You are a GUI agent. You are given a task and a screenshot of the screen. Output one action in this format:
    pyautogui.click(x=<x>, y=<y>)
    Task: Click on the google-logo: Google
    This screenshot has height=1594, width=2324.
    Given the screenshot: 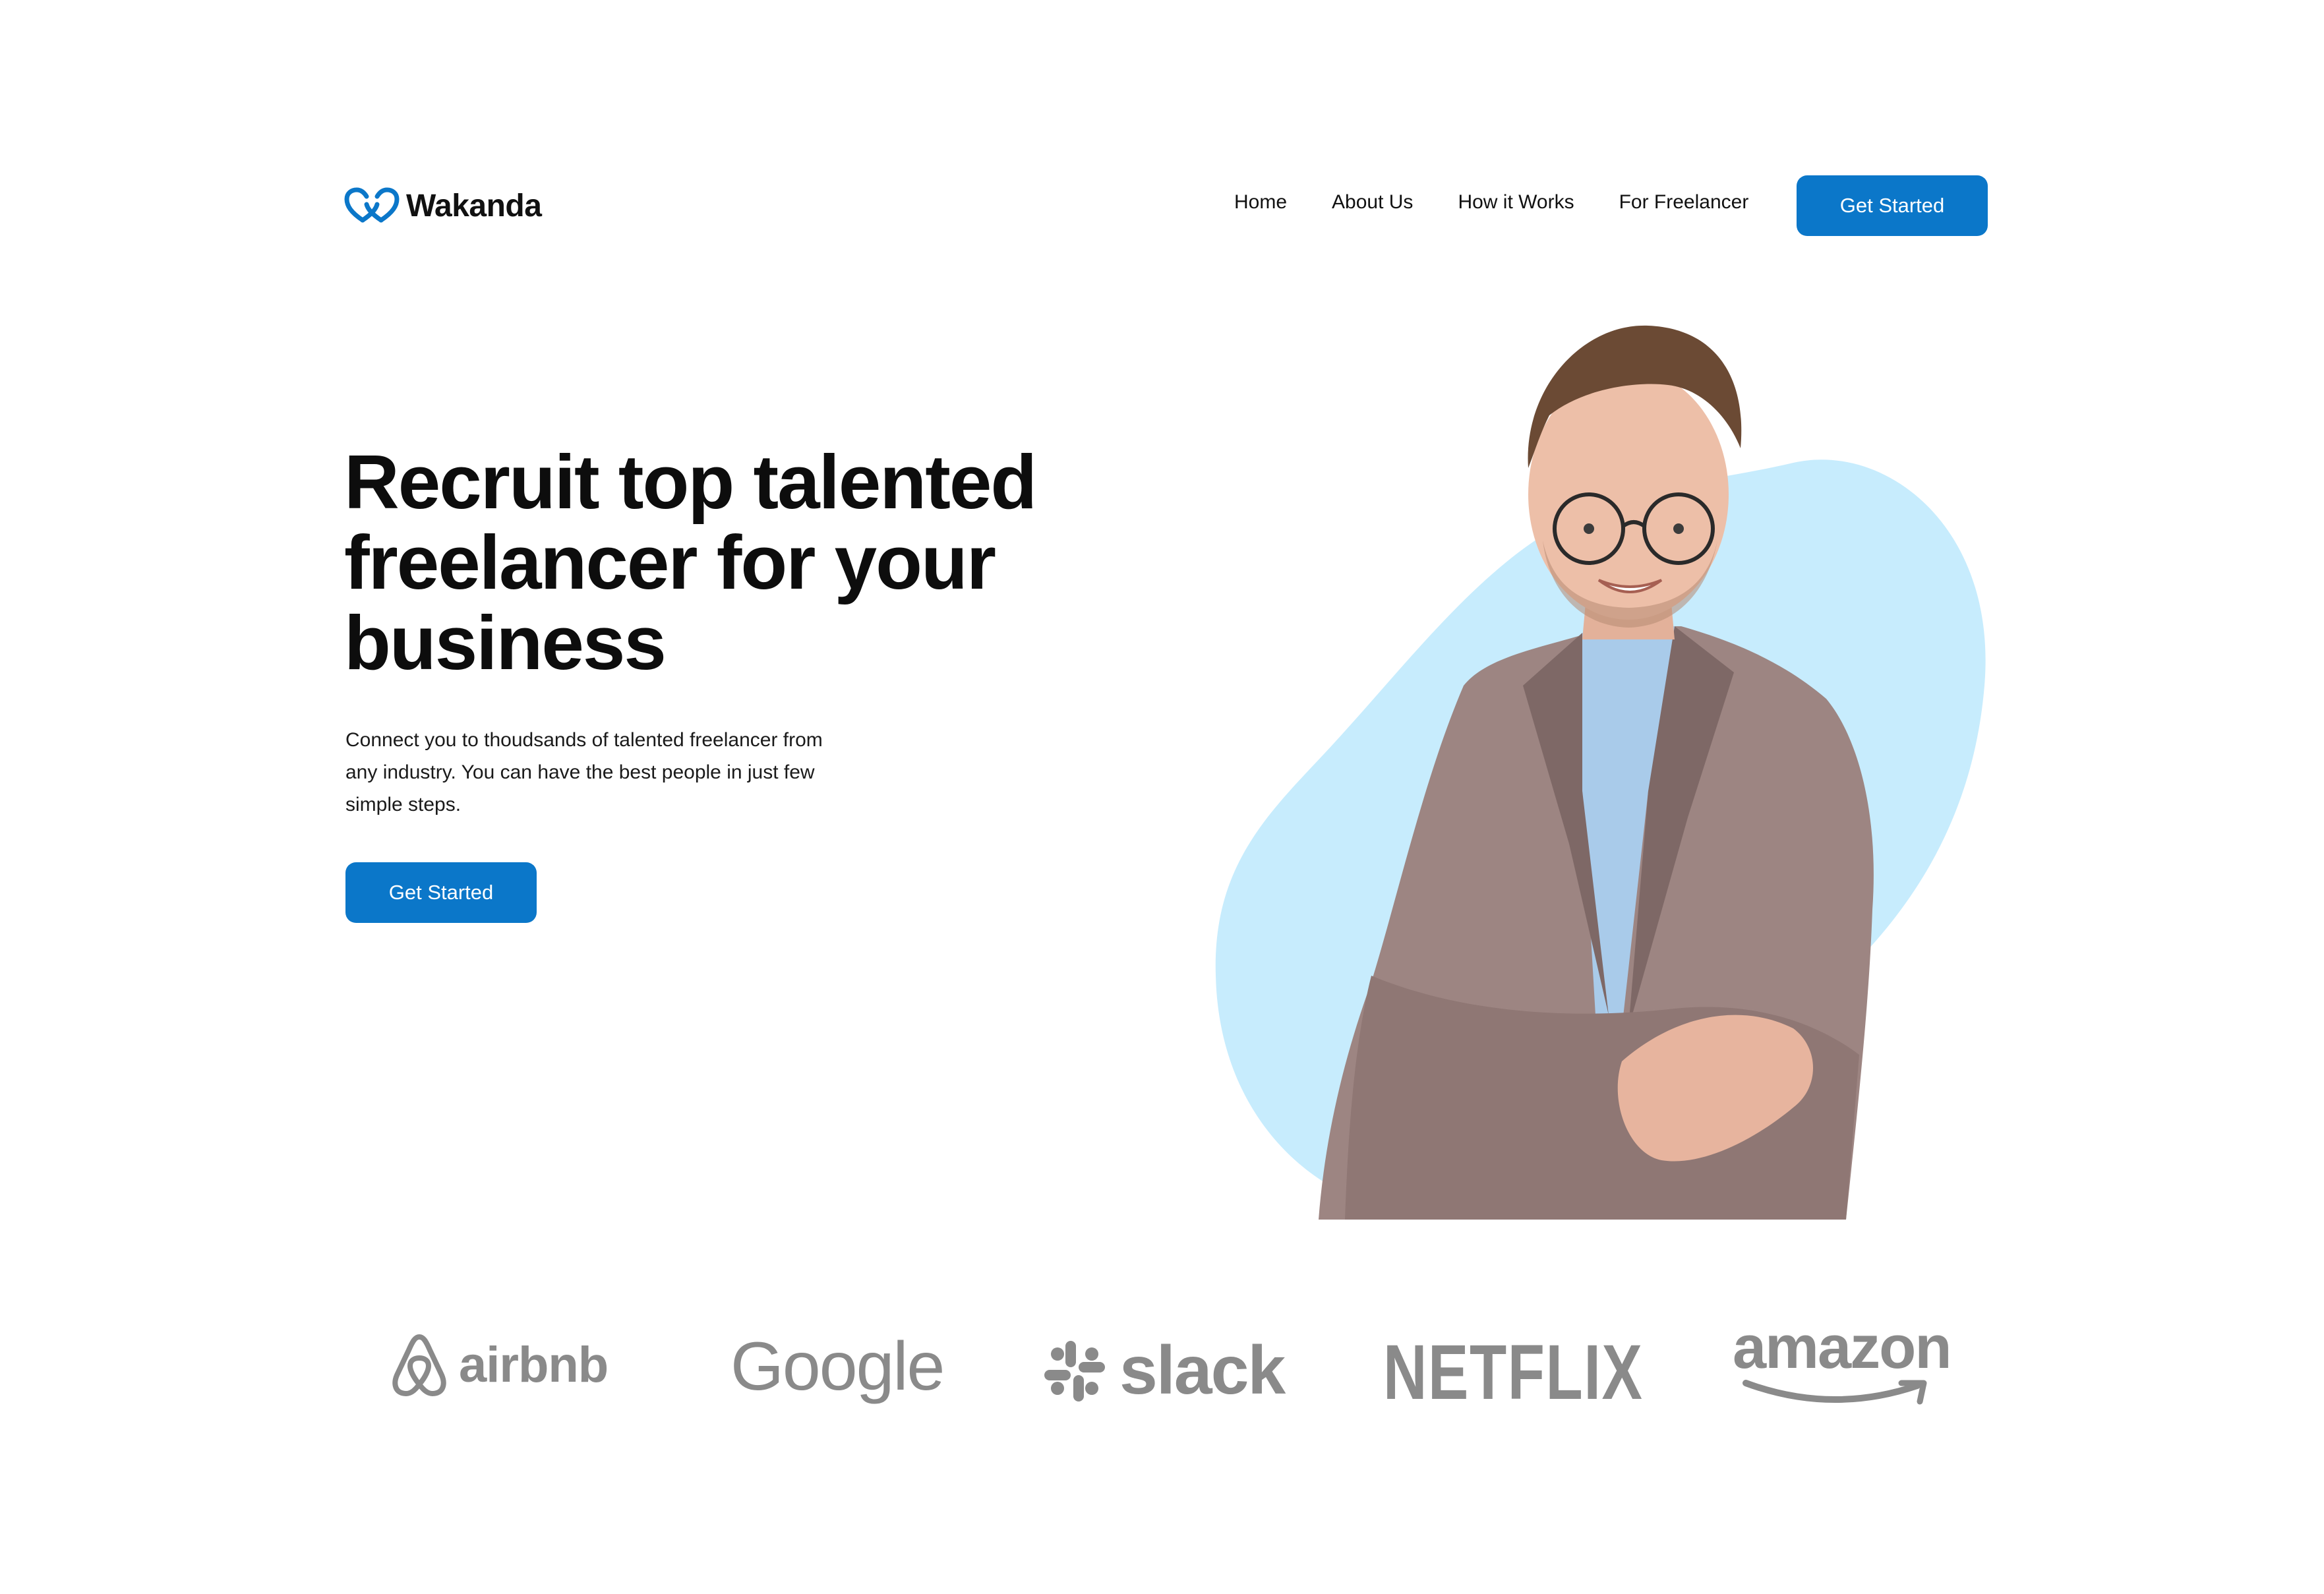 What is the action you would take?
    pyautogui.click(x=837, y=1367)
    